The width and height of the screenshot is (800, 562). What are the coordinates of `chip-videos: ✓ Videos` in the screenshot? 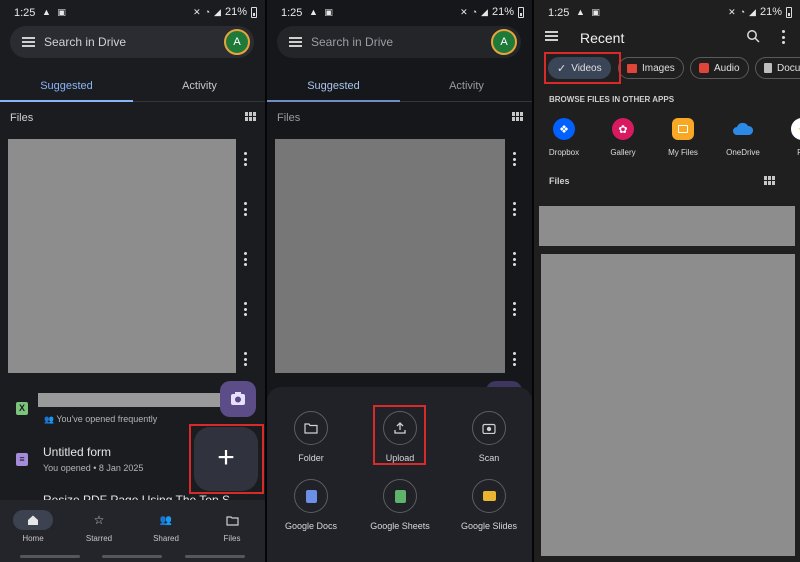 It's located at (579, 68).